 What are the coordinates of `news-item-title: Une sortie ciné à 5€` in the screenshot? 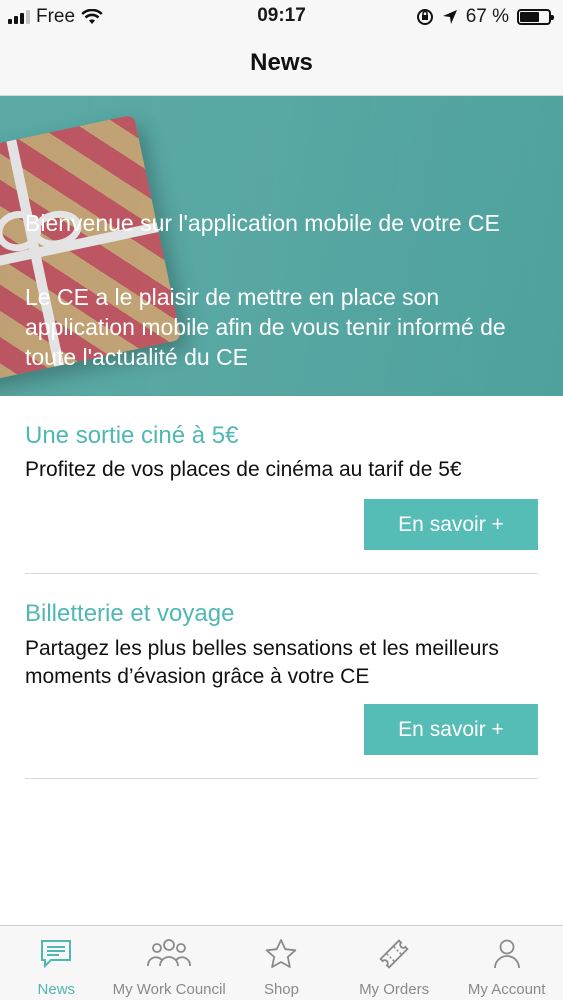 It's located at (131, 436).